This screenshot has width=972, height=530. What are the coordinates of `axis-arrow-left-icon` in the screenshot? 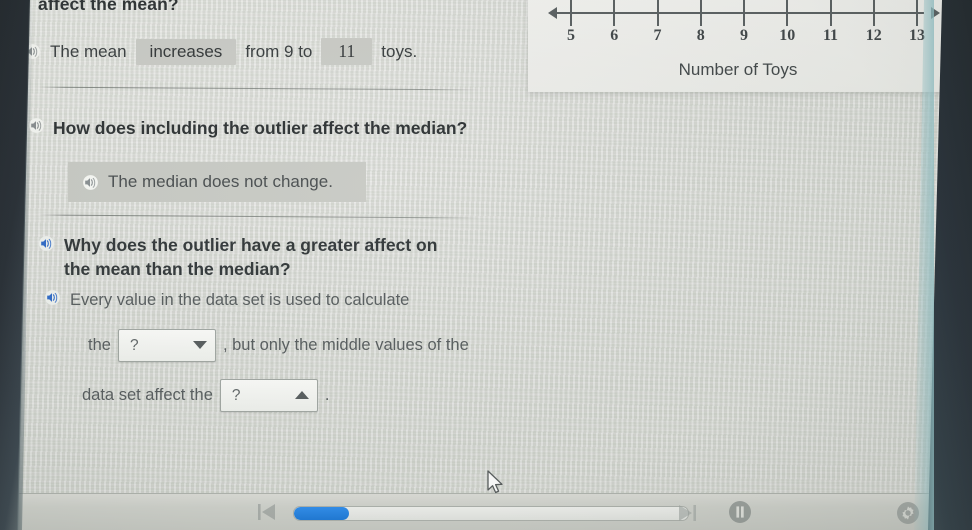 It's located at (552, 13).